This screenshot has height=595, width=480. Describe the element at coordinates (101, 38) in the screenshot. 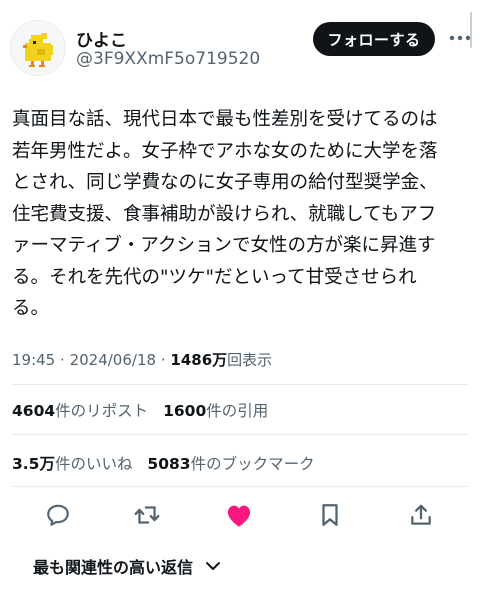

I see `author-display-name: ひよこ` at that location.